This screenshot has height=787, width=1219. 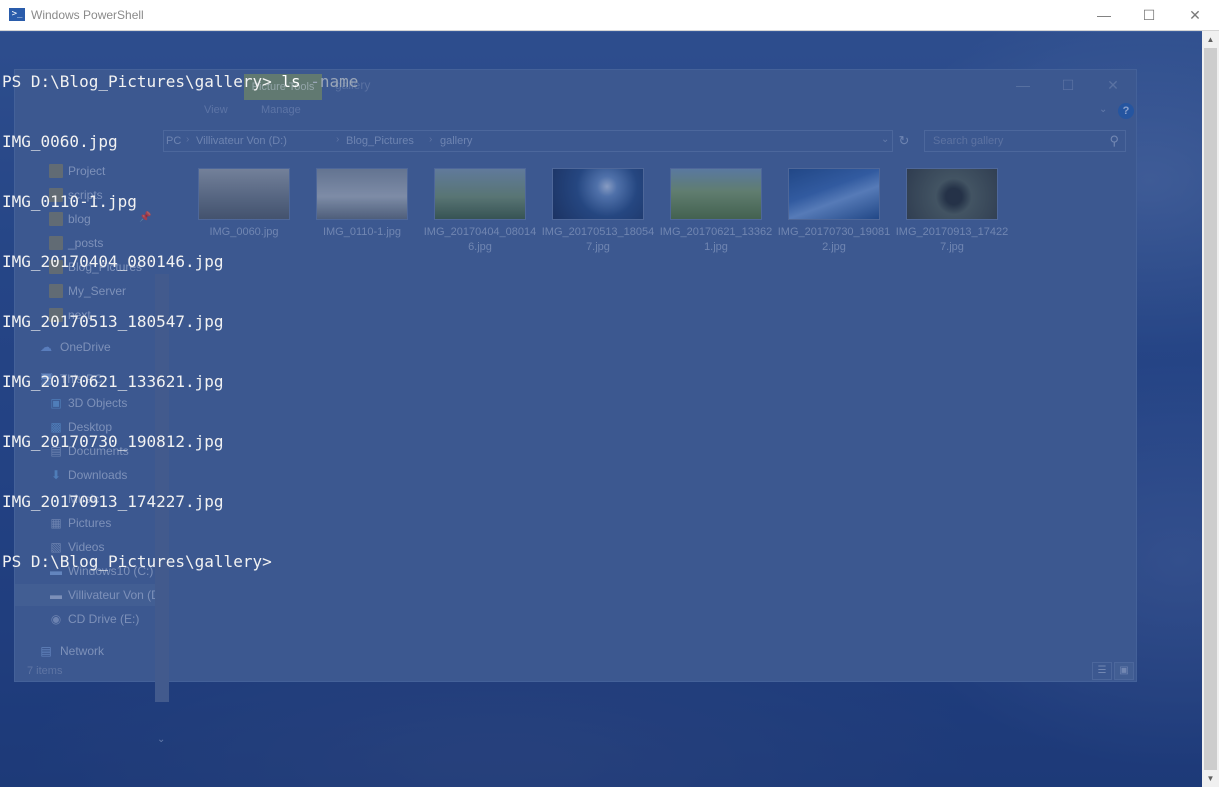 I want to click on console-command-line: PS D:\Blog_Pictures\gallery> ls -name, so click(x=180, y=82).